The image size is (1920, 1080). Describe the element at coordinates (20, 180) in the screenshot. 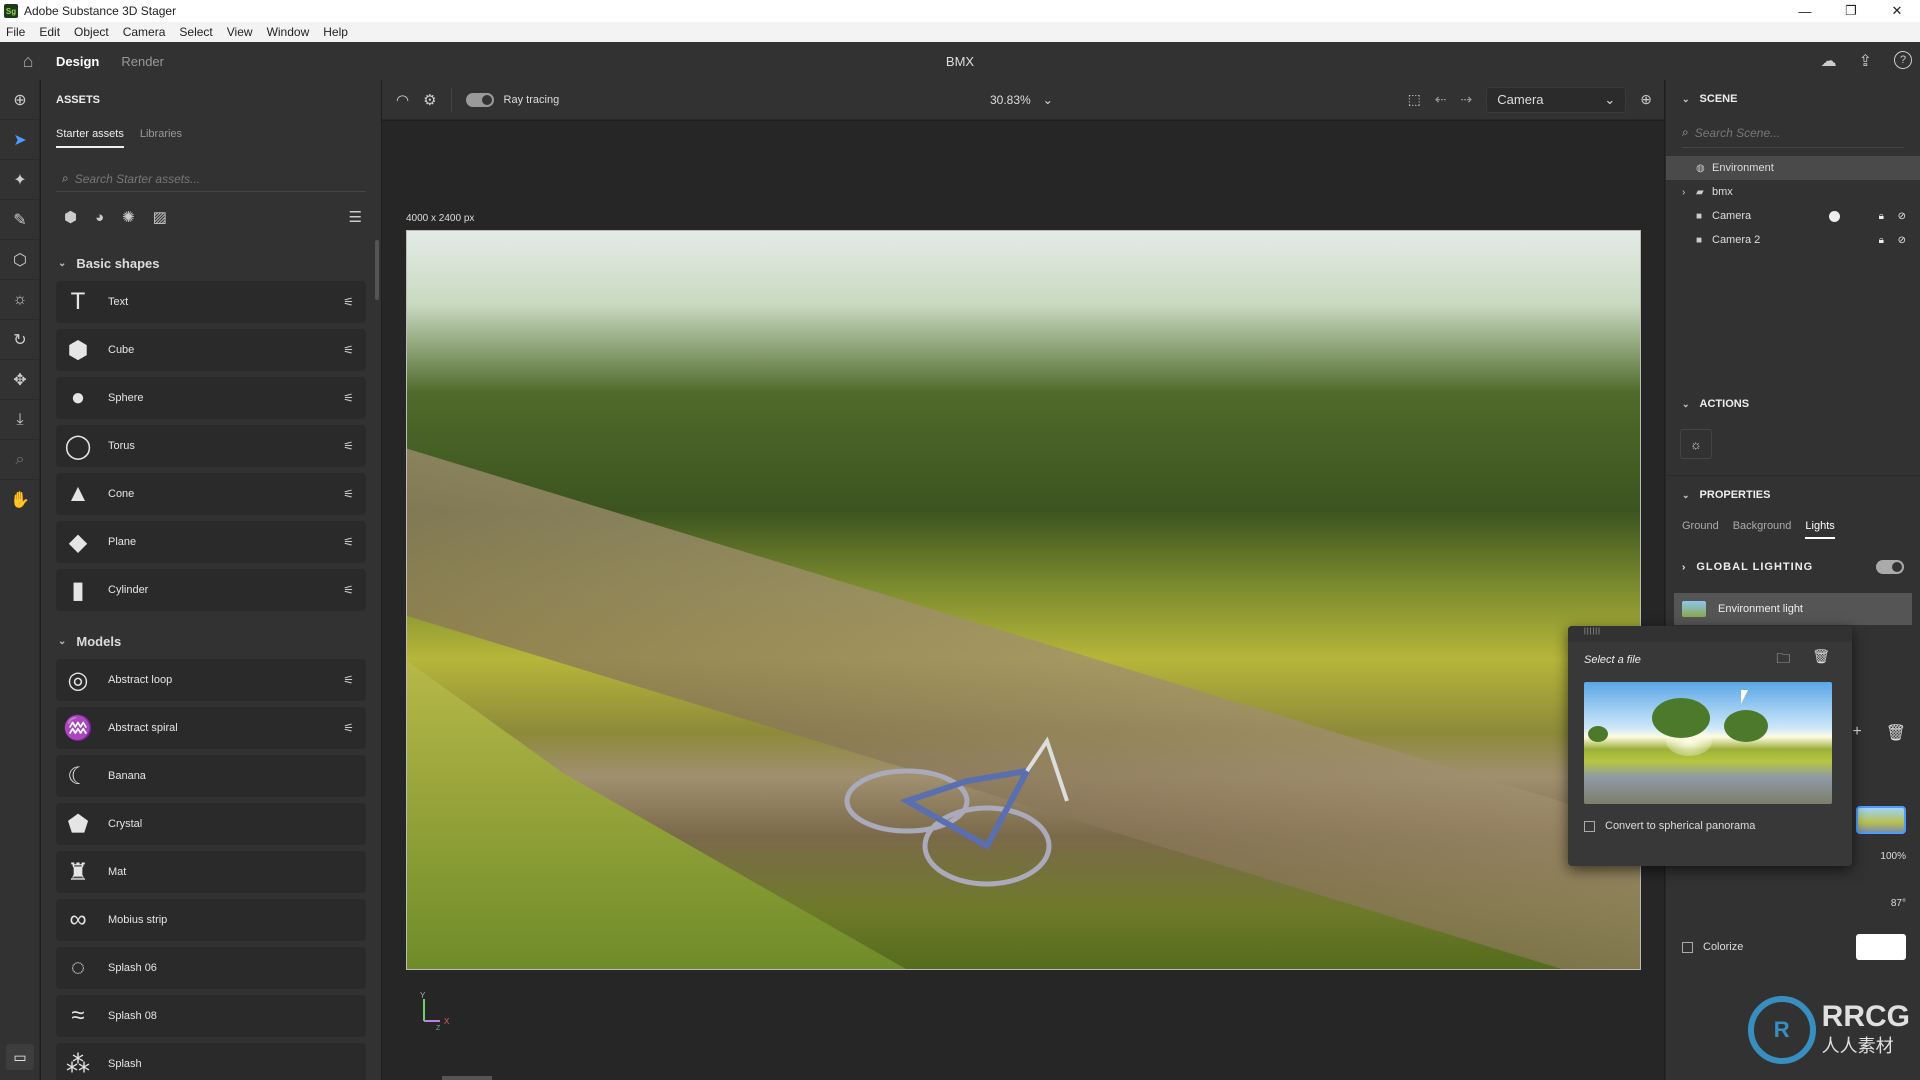

I see `magic-wand-tool: ✦` at that location.